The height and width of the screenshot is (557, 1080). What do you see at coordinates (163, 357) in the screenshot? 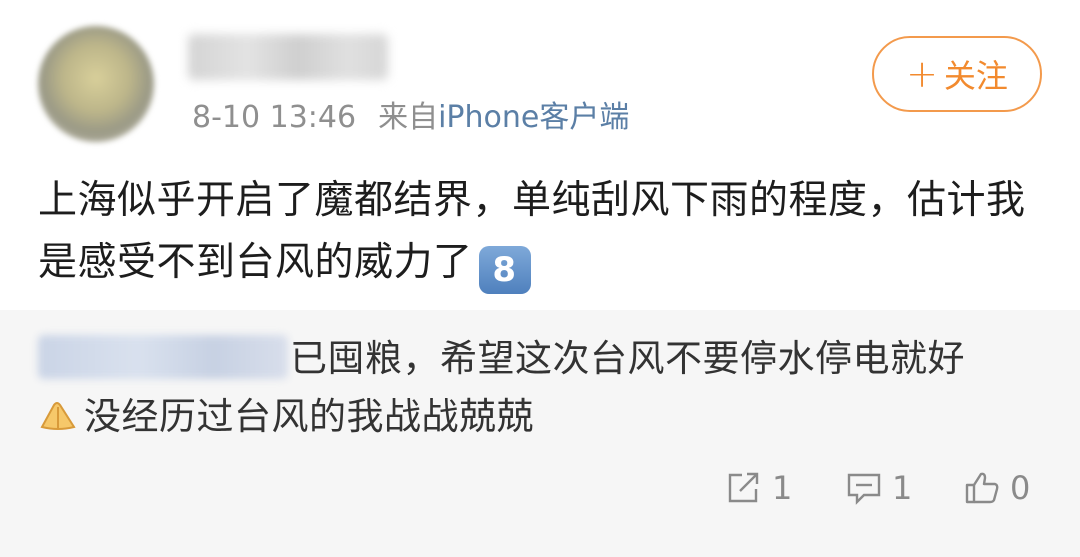
I see `repost-username-blurred` at bounding box center [163, 357].